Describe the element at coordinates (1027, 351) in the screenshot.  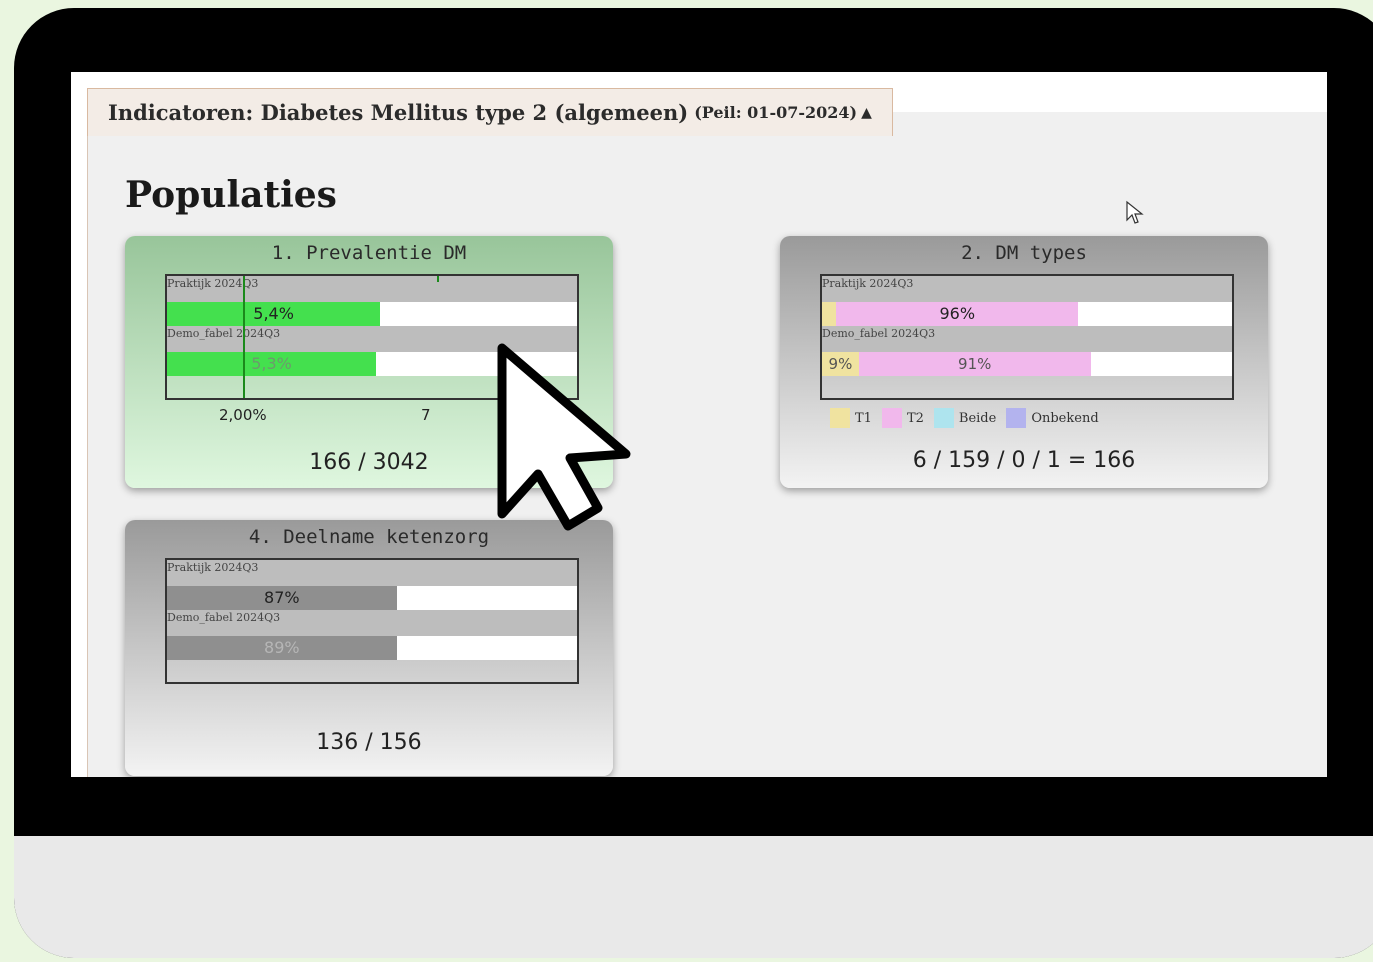
I see `bar-row: Demo_fabel 2024Q3 9% 91%` at that location.